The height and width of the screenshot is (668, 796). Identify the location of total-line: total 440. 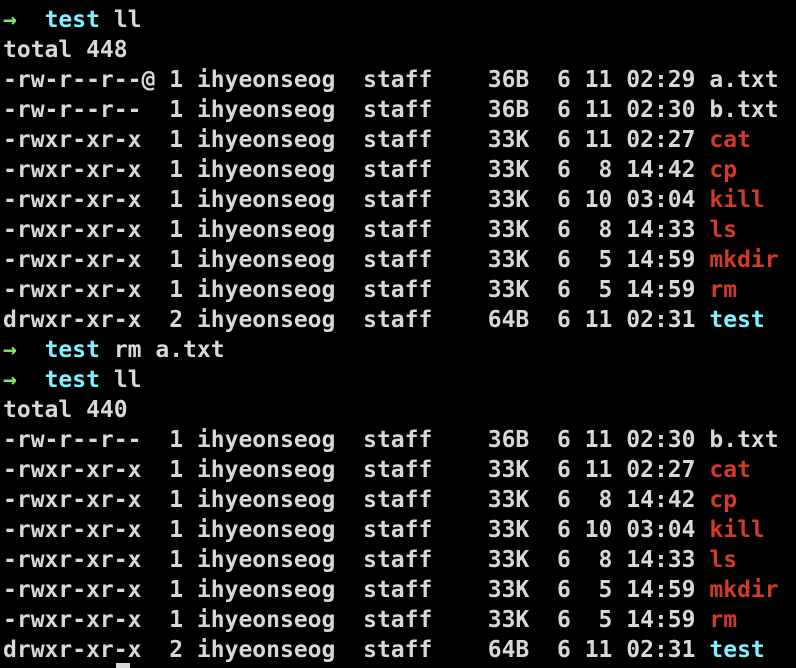
(398, 410).